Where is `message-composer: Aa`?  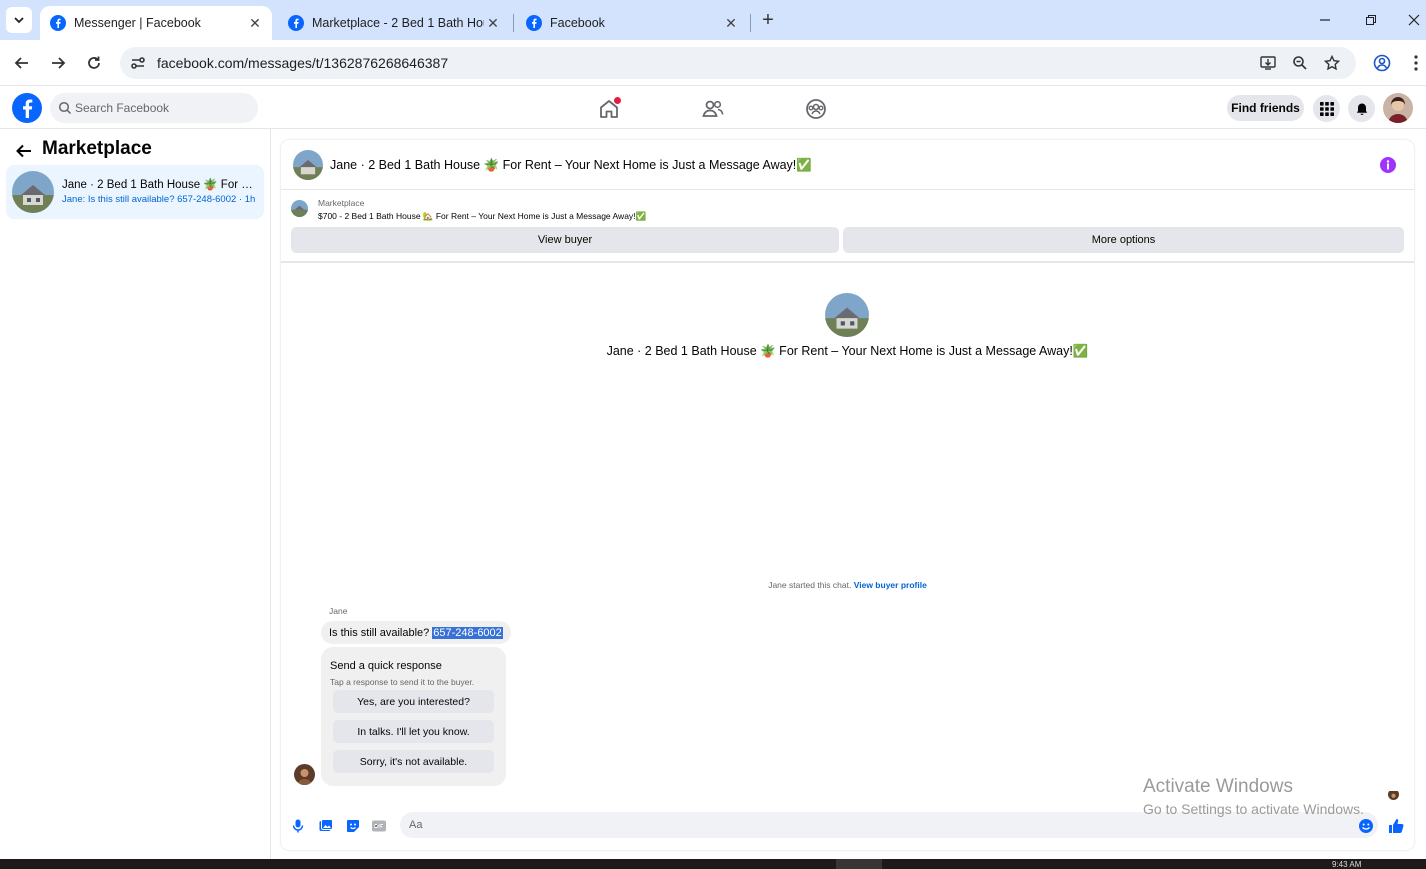 message-composer: Aa is located at coordinates (847, 826).